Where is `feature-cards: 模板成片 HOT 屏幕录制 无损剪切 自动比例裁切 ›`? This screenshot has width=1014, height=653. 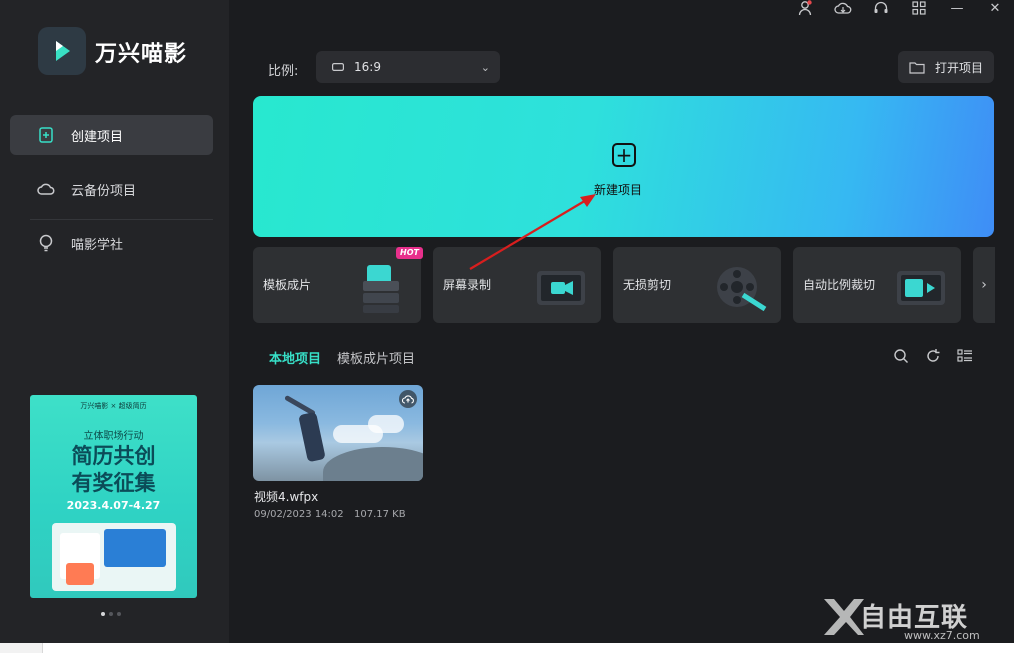 feature-cards: 模板成片 HOT 屏幕录制 无损剪切 自动比例裁切 › is located at coordinates (624, 285).